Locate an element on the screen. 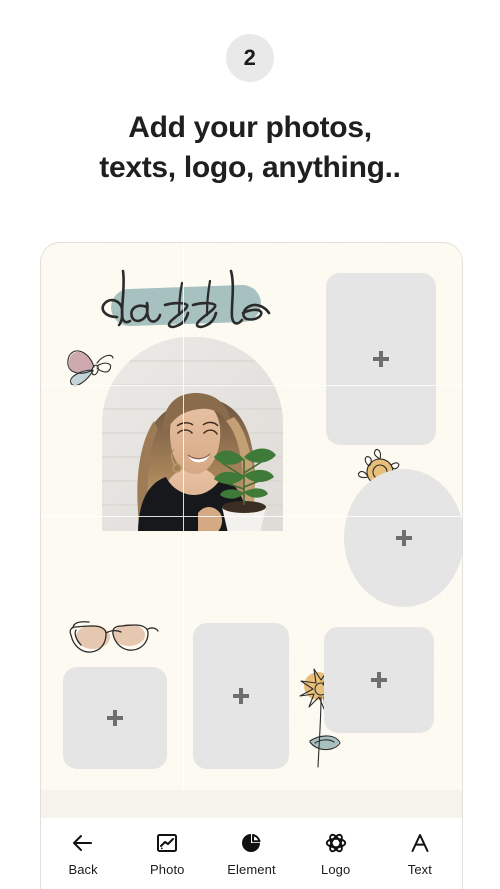  placeholder-bottom-right is located at coordinates (379, 680).